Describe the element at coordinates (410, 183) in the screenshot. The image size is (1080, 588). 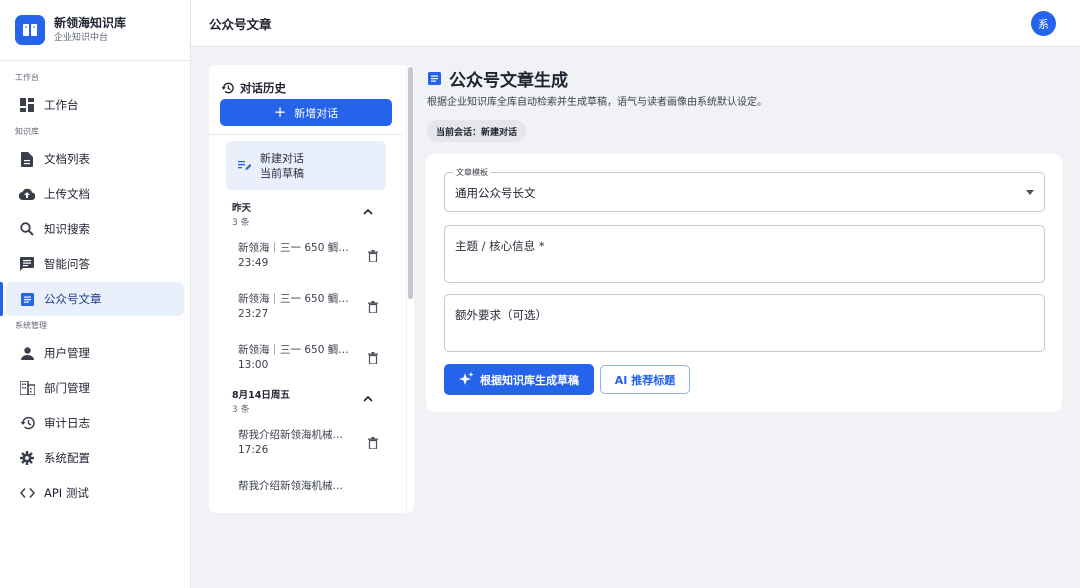
I see `scroll-thumb` at that location.